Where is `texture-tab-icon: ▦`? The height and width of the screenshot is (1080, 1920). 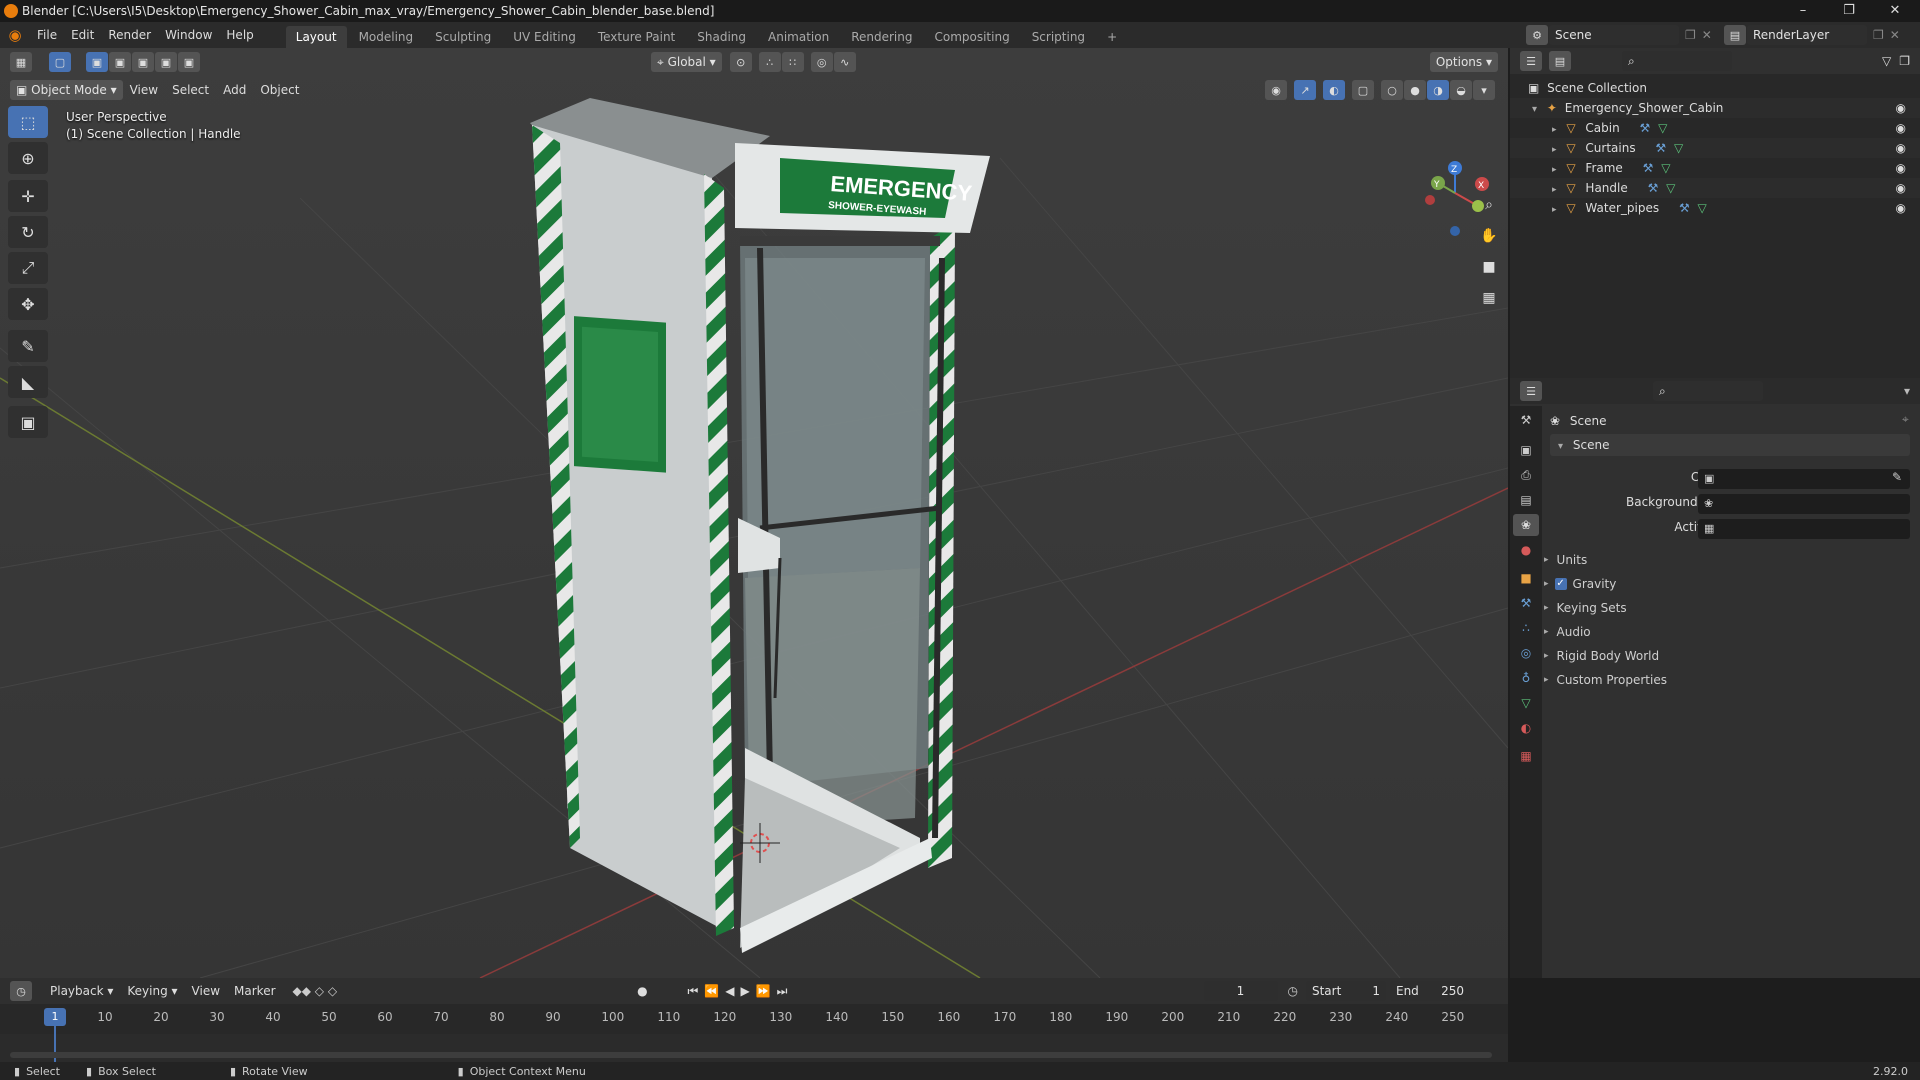 texture-tab-icon: ▦ is located at coordinates (1526, 756).